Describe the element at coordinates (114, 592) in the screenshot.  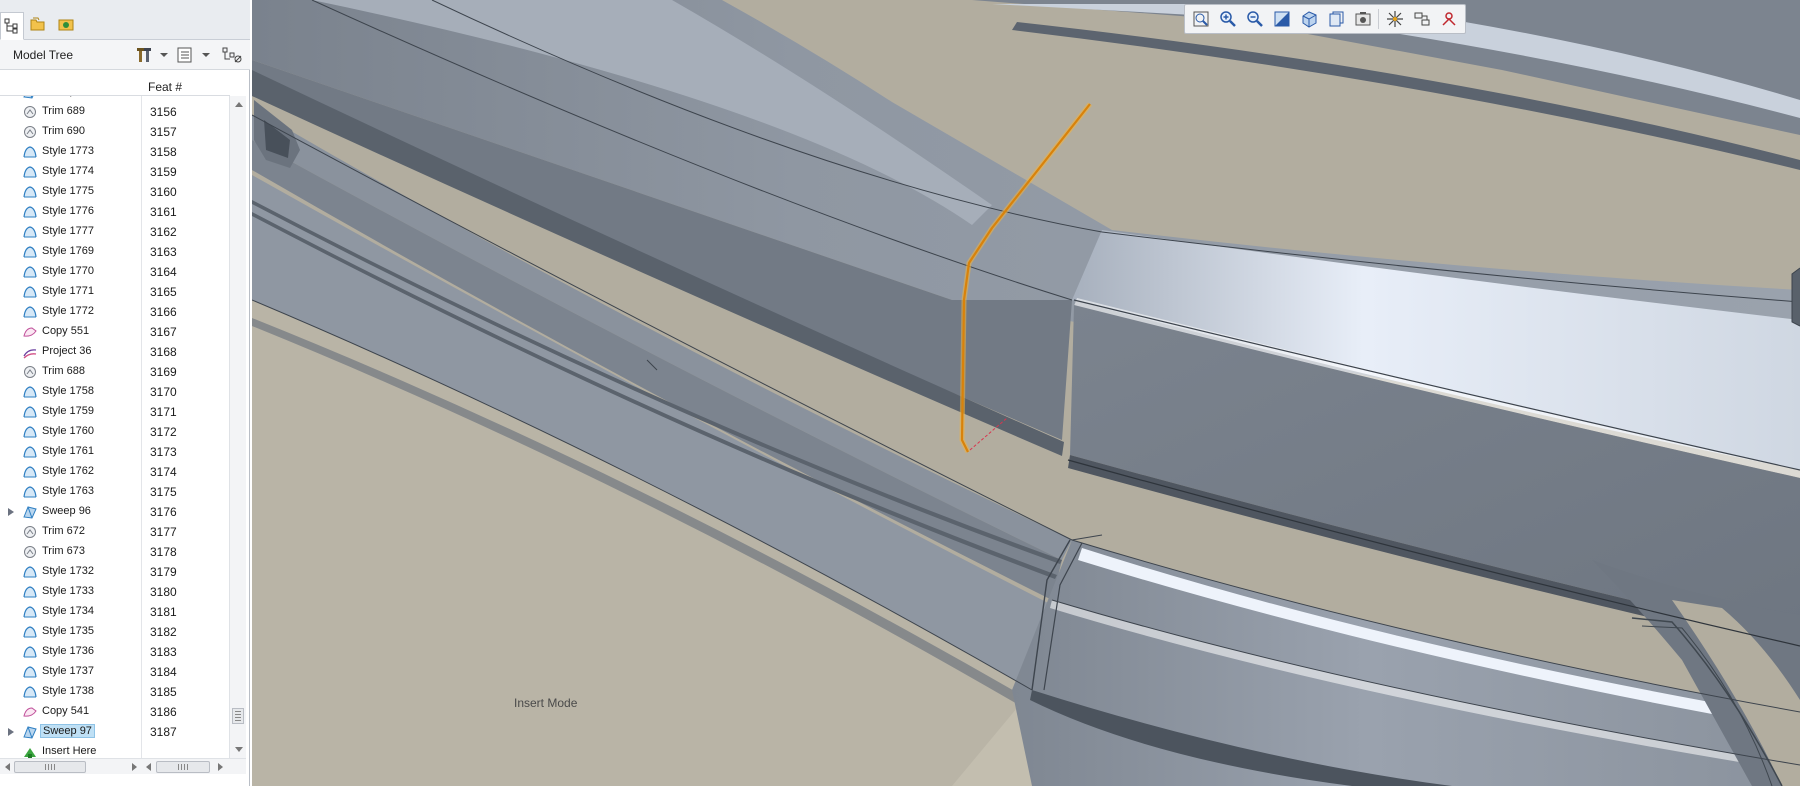
I see `tree-row: Style 1733 3180` at that location.